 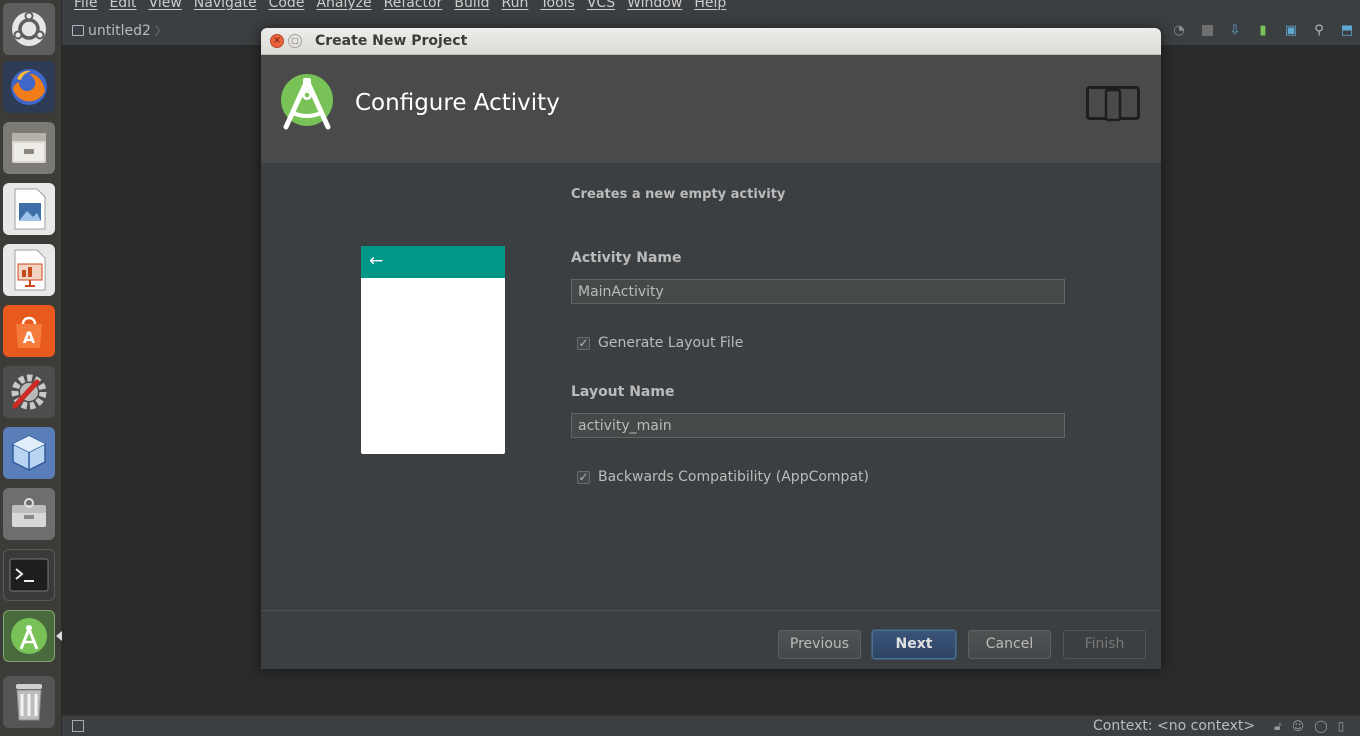 I want to click on toolbar-actions: ◔ ⇩ ▮ ▣ ⚲ ⬒, so click(x=1263, y=30).